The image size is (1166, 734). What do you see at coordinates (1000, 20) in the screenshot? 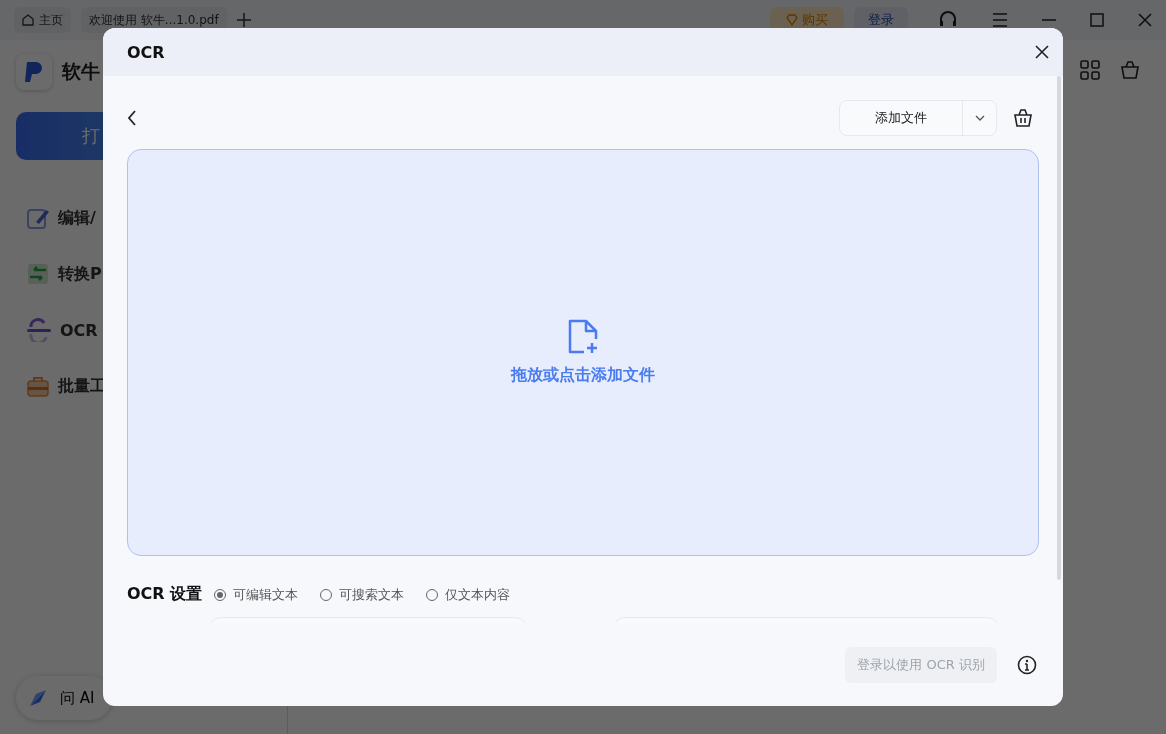
I see `menu-icon` at bounding box center [1000, 20].